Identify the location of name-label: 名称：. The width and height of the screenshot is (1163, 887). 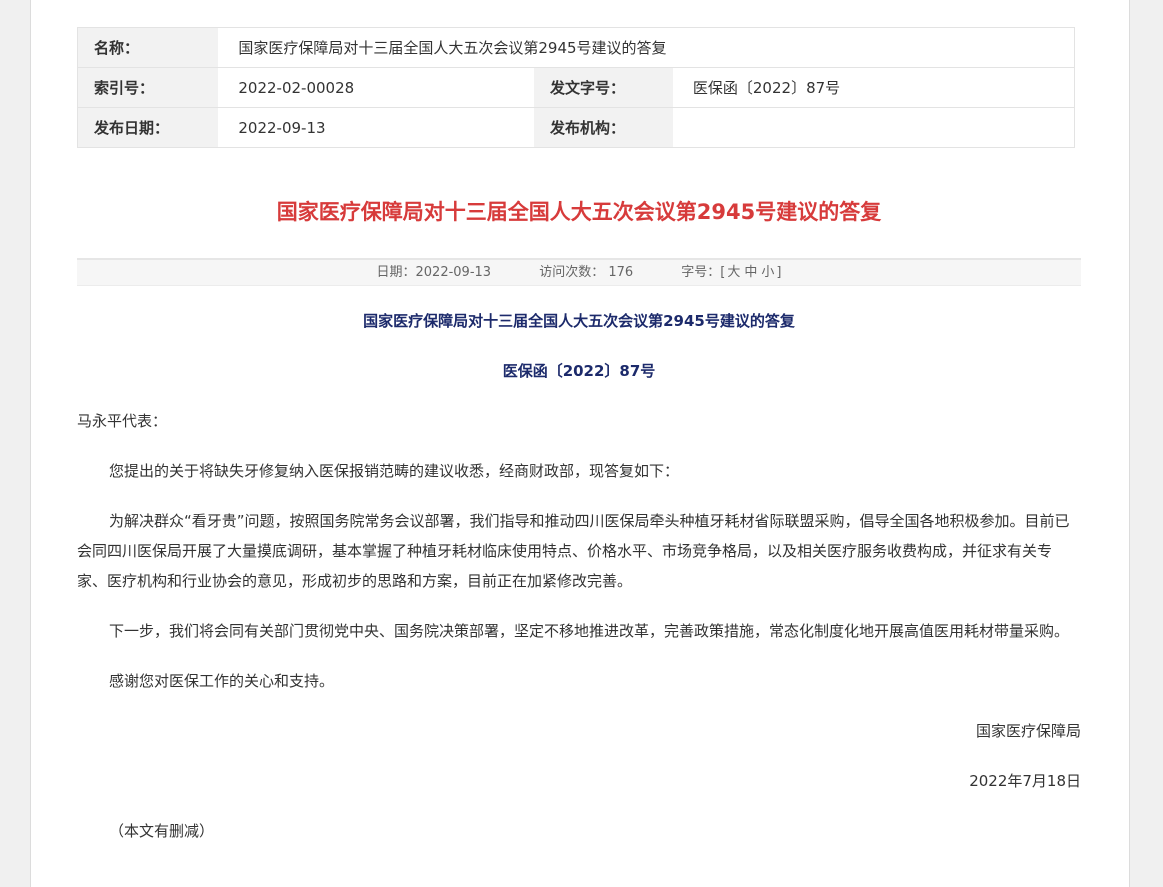
(148, 47).